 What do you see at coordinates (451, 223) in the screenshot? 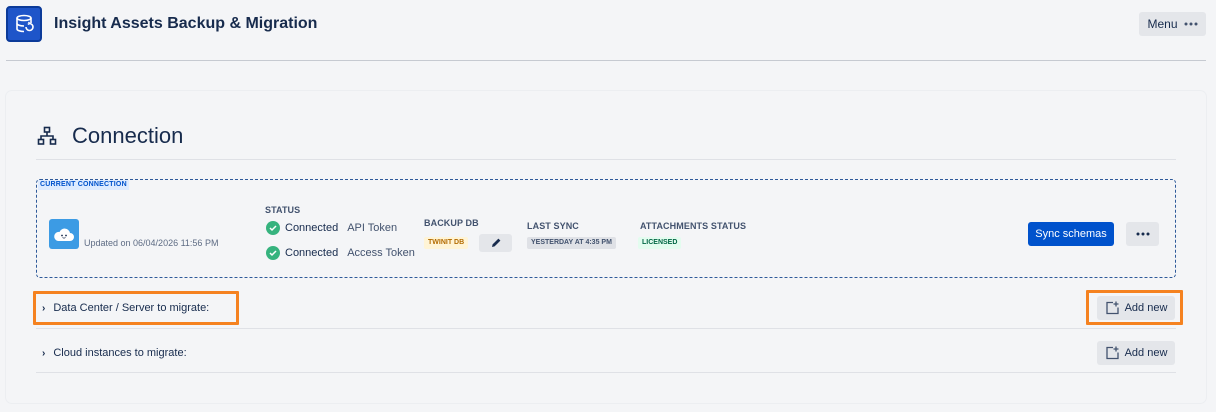
I see `backup-db-label: BACKUP DB` at bounding box center [451, 223].